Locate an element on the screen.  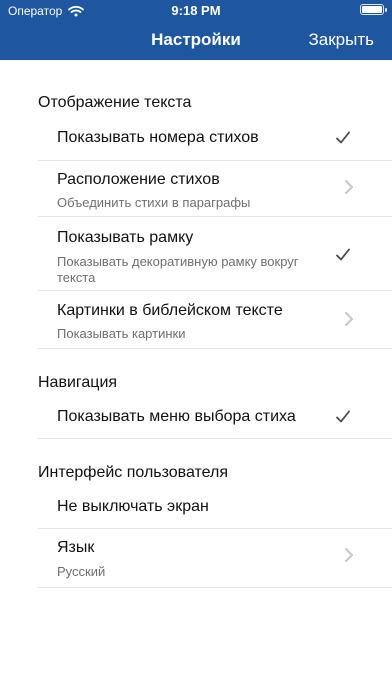
battery-icon is located at coordinates (373, 9).